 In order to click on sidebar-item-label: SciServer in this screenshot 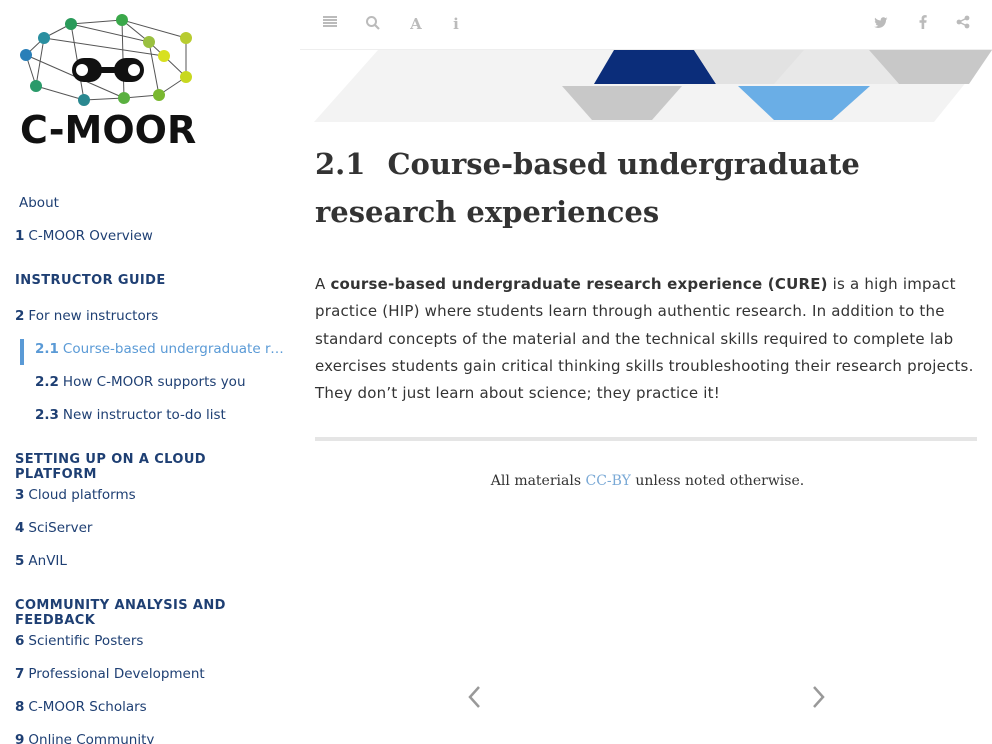, I will do `click(60, 528)`.